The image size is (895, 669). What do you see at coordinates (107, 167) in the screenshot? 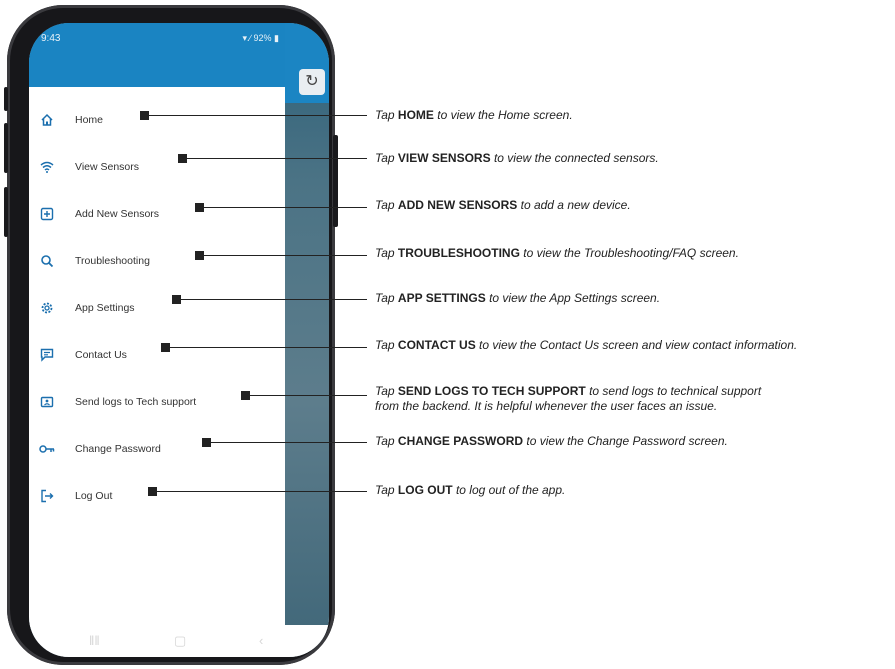
I see `menu-label-view-sensors: View Sensors` at bounding box center [107, 167].